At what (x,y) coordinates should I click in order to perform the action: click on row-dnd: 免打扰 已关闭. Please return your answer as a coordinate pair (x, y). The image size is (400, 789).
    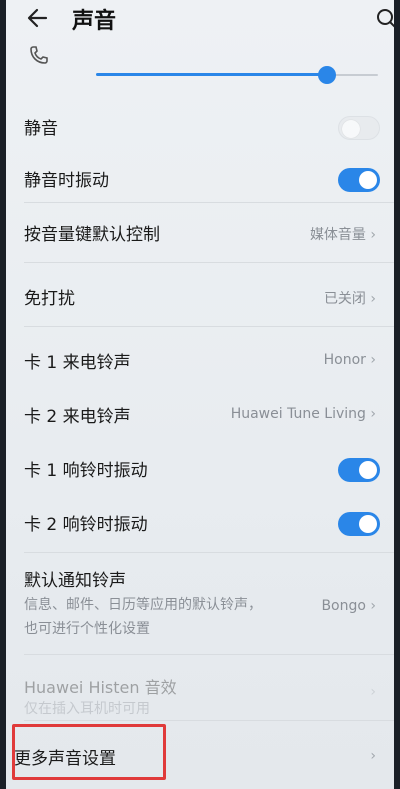
    Looking at the image, I should click on (200, 298).